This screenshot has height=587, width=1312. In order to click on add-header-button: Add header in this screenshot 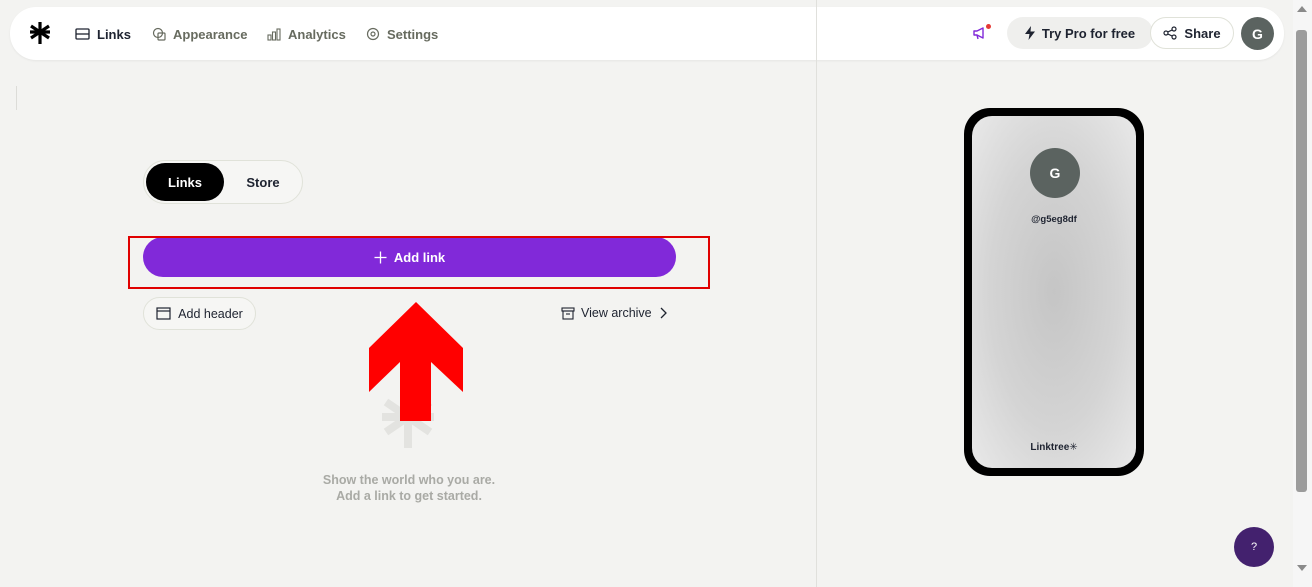, I will do `click(199, 313)`.